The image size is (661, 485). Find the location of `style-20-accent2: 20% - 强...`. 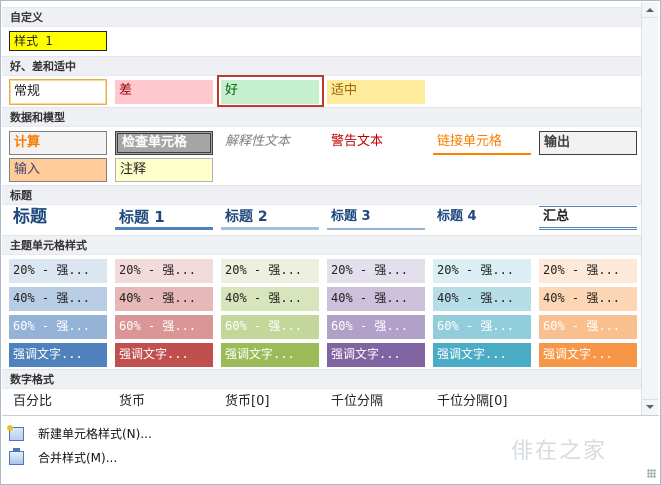

style-20-accent2: 20% - 强... is located at coordinates (164, 271).